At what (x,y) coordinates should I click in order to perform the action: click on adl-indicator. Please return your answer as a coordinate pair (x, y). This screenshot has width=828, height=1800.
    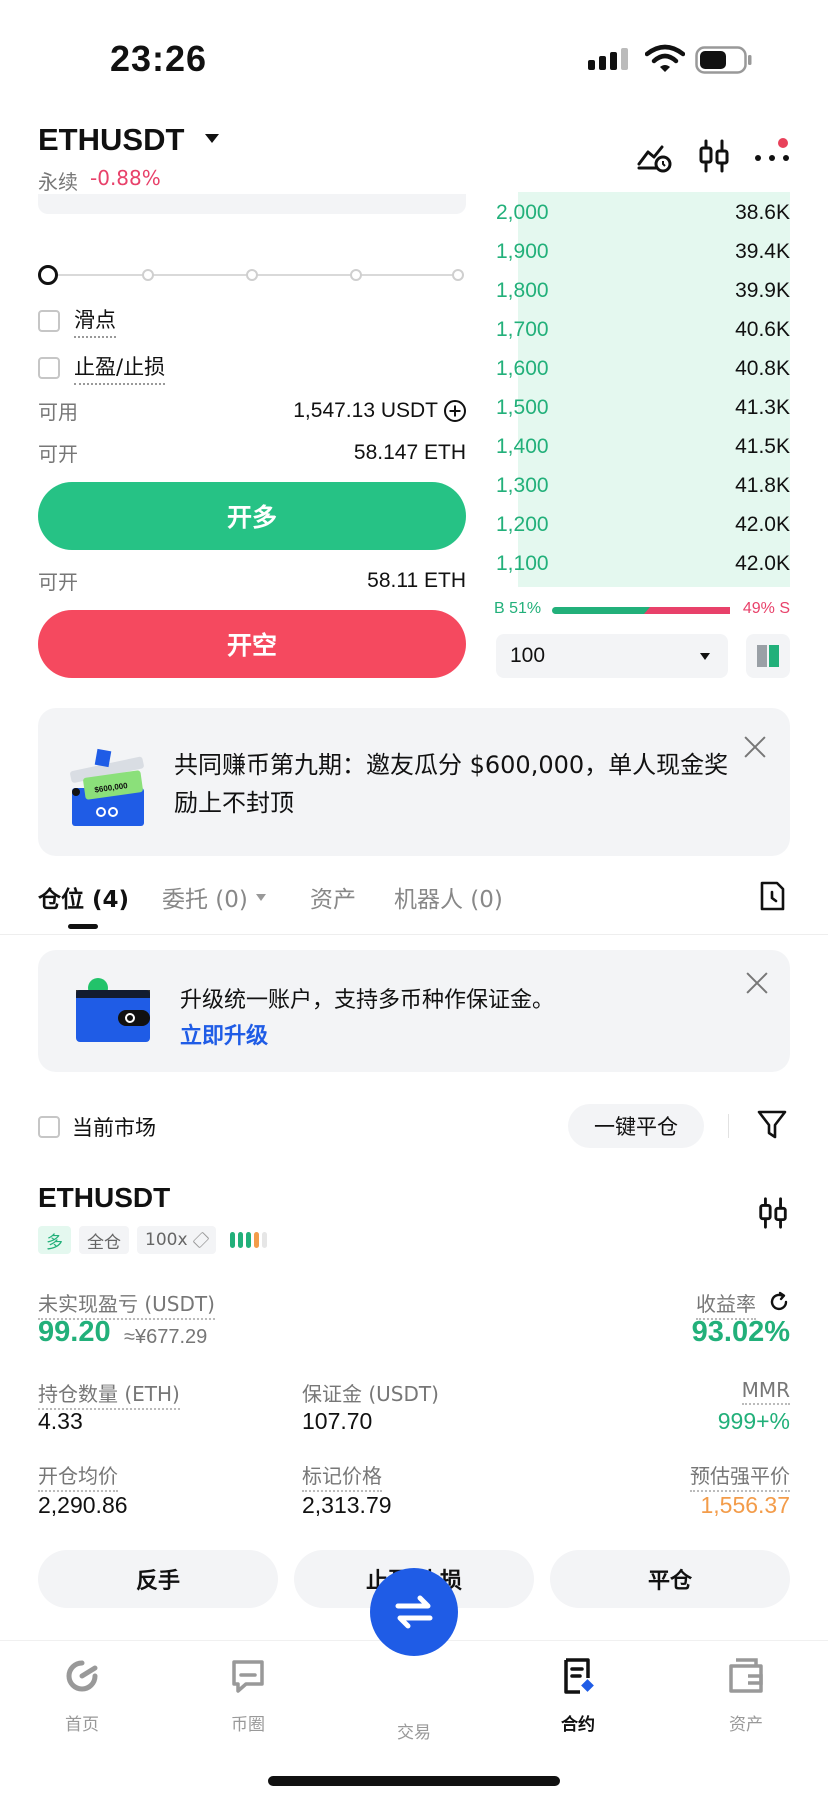
    Looking at the image, I should click on (248, 1240).